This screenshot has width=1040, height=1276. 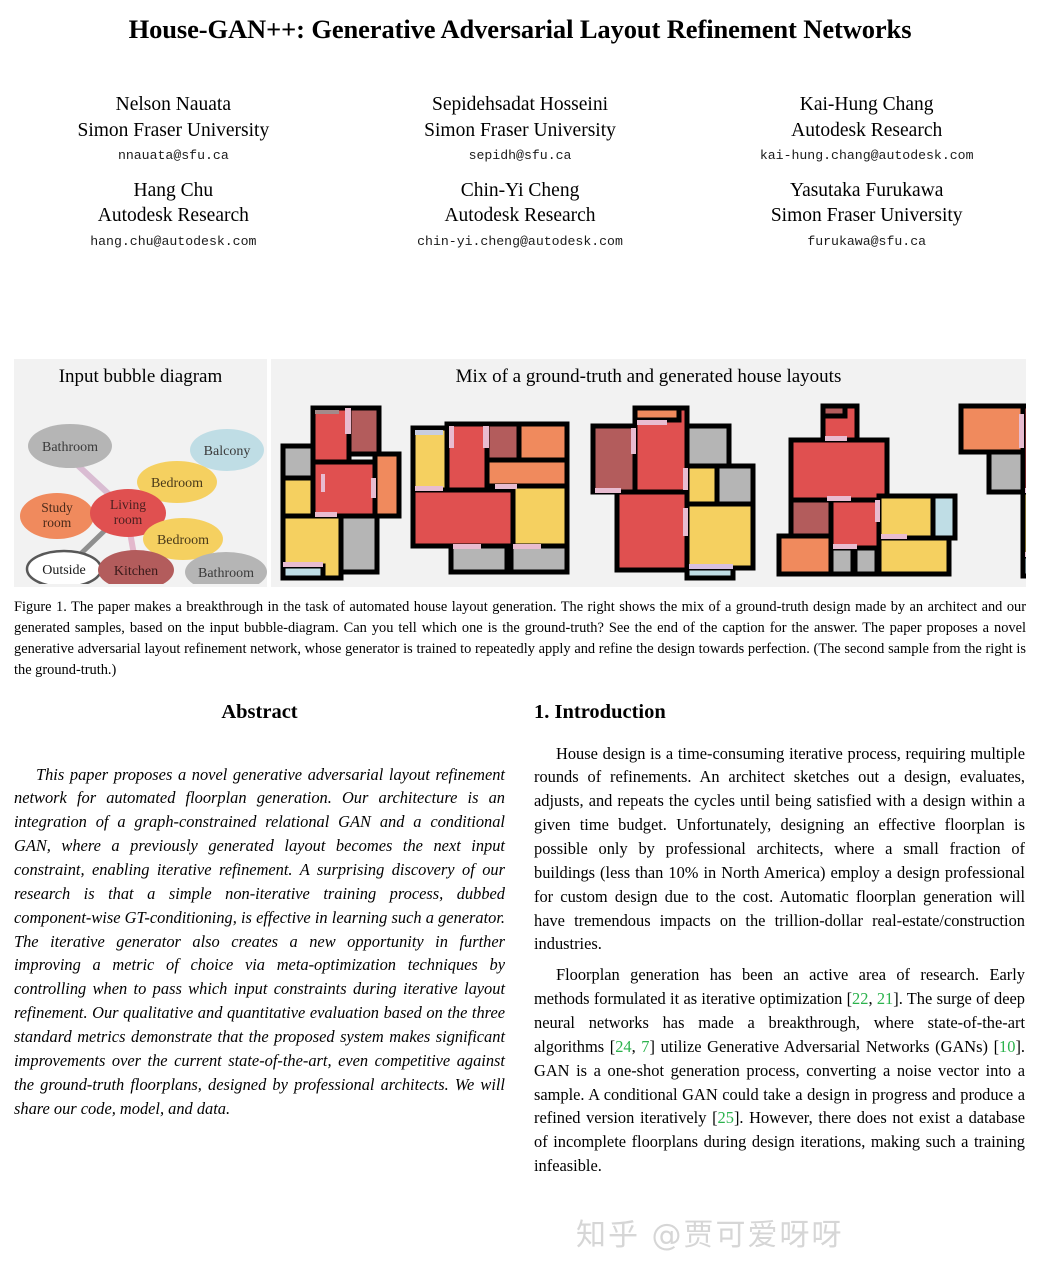 I want to click on bubble-diagram-title: Input bubble diagram, so click(x=140, y=376).